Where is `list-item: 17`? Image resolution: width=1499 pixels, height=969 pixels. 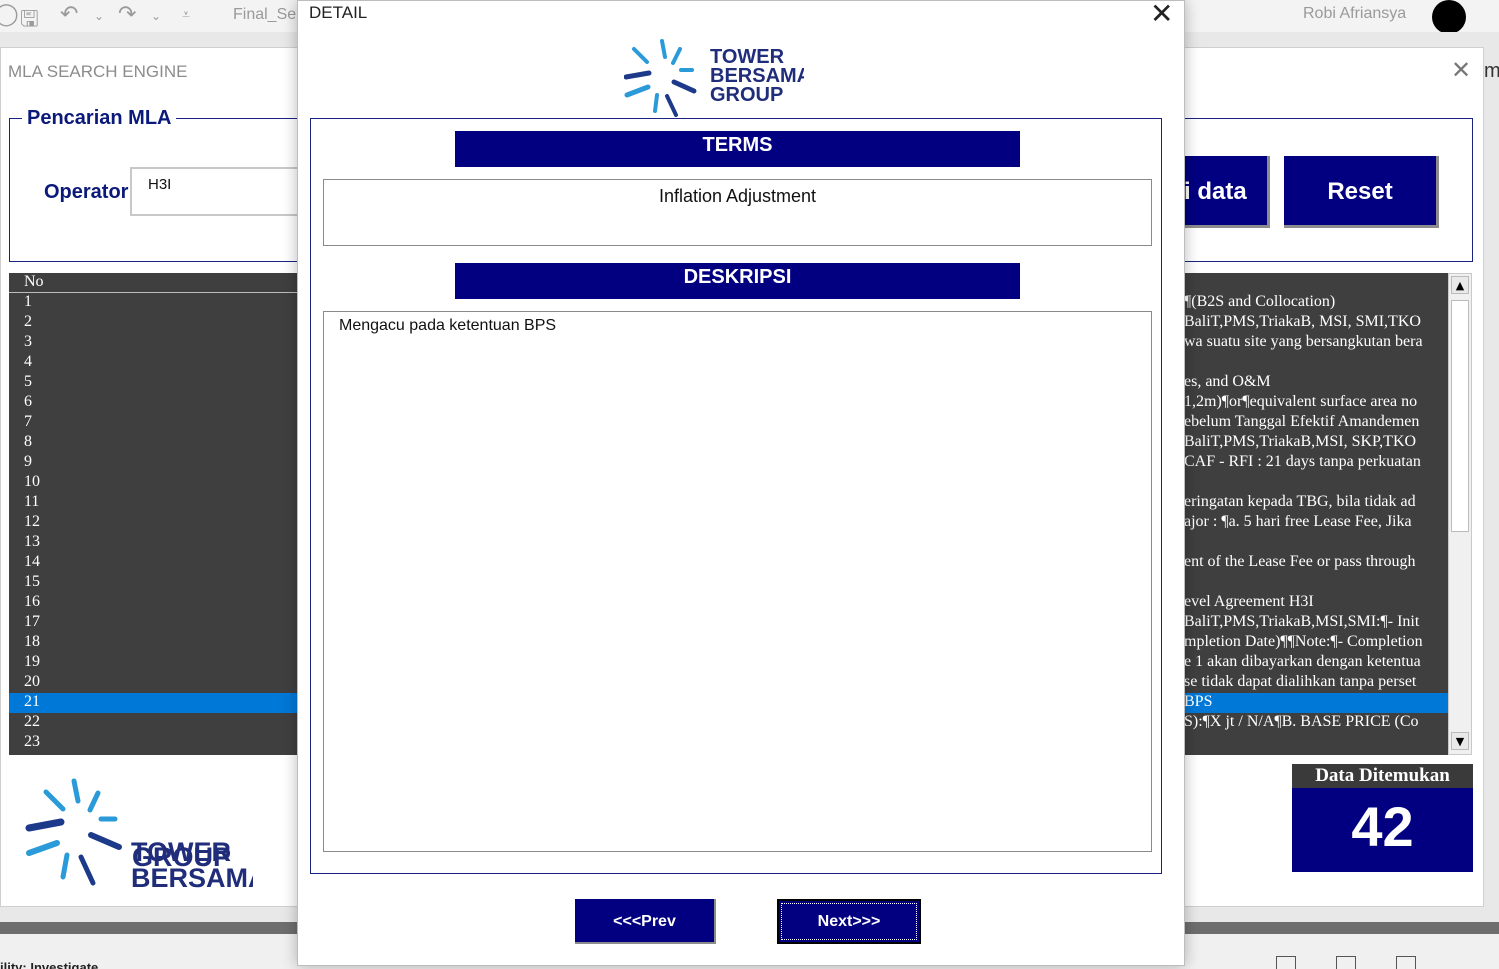
list-item: 17 is located at coordinates (155, 623).